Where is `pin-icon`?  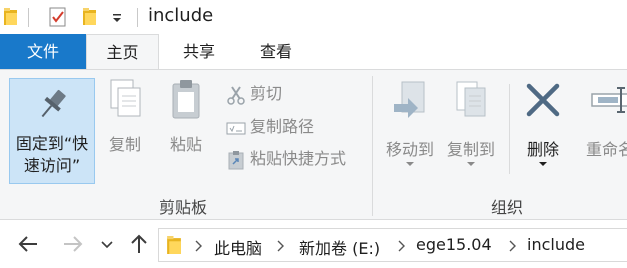
pin-icon is located at coordinates (53, 103).